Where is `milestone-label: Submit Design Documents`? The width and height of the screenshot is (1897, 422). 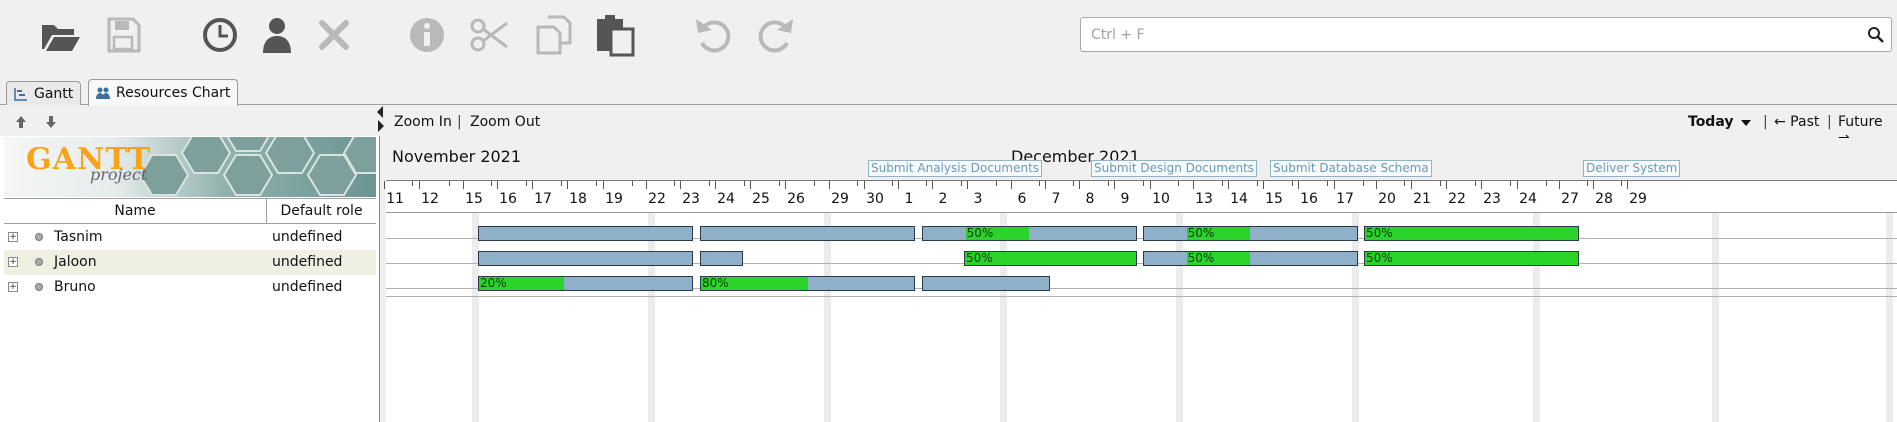 milestone-label: Submit Design Documents is located at coordinates (1174, 168).